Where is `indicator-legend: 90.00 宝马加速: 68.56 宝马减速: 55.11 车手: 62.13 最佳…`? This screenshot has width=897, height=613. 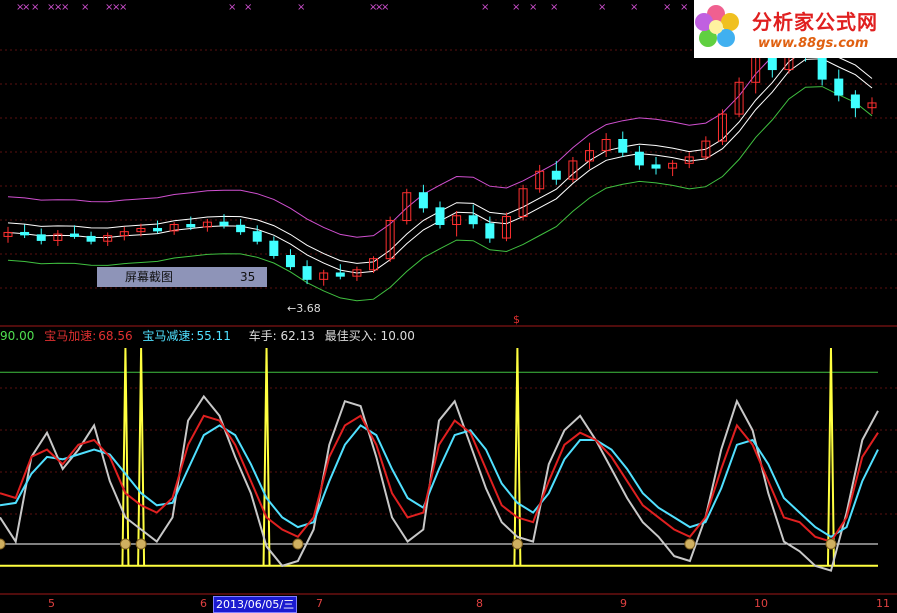
indicator-legend: 90.00 宝马加速: 68.56 宝马减速: 55.11 车手: 62.13 最佳… is located at coordinates (210, 336).